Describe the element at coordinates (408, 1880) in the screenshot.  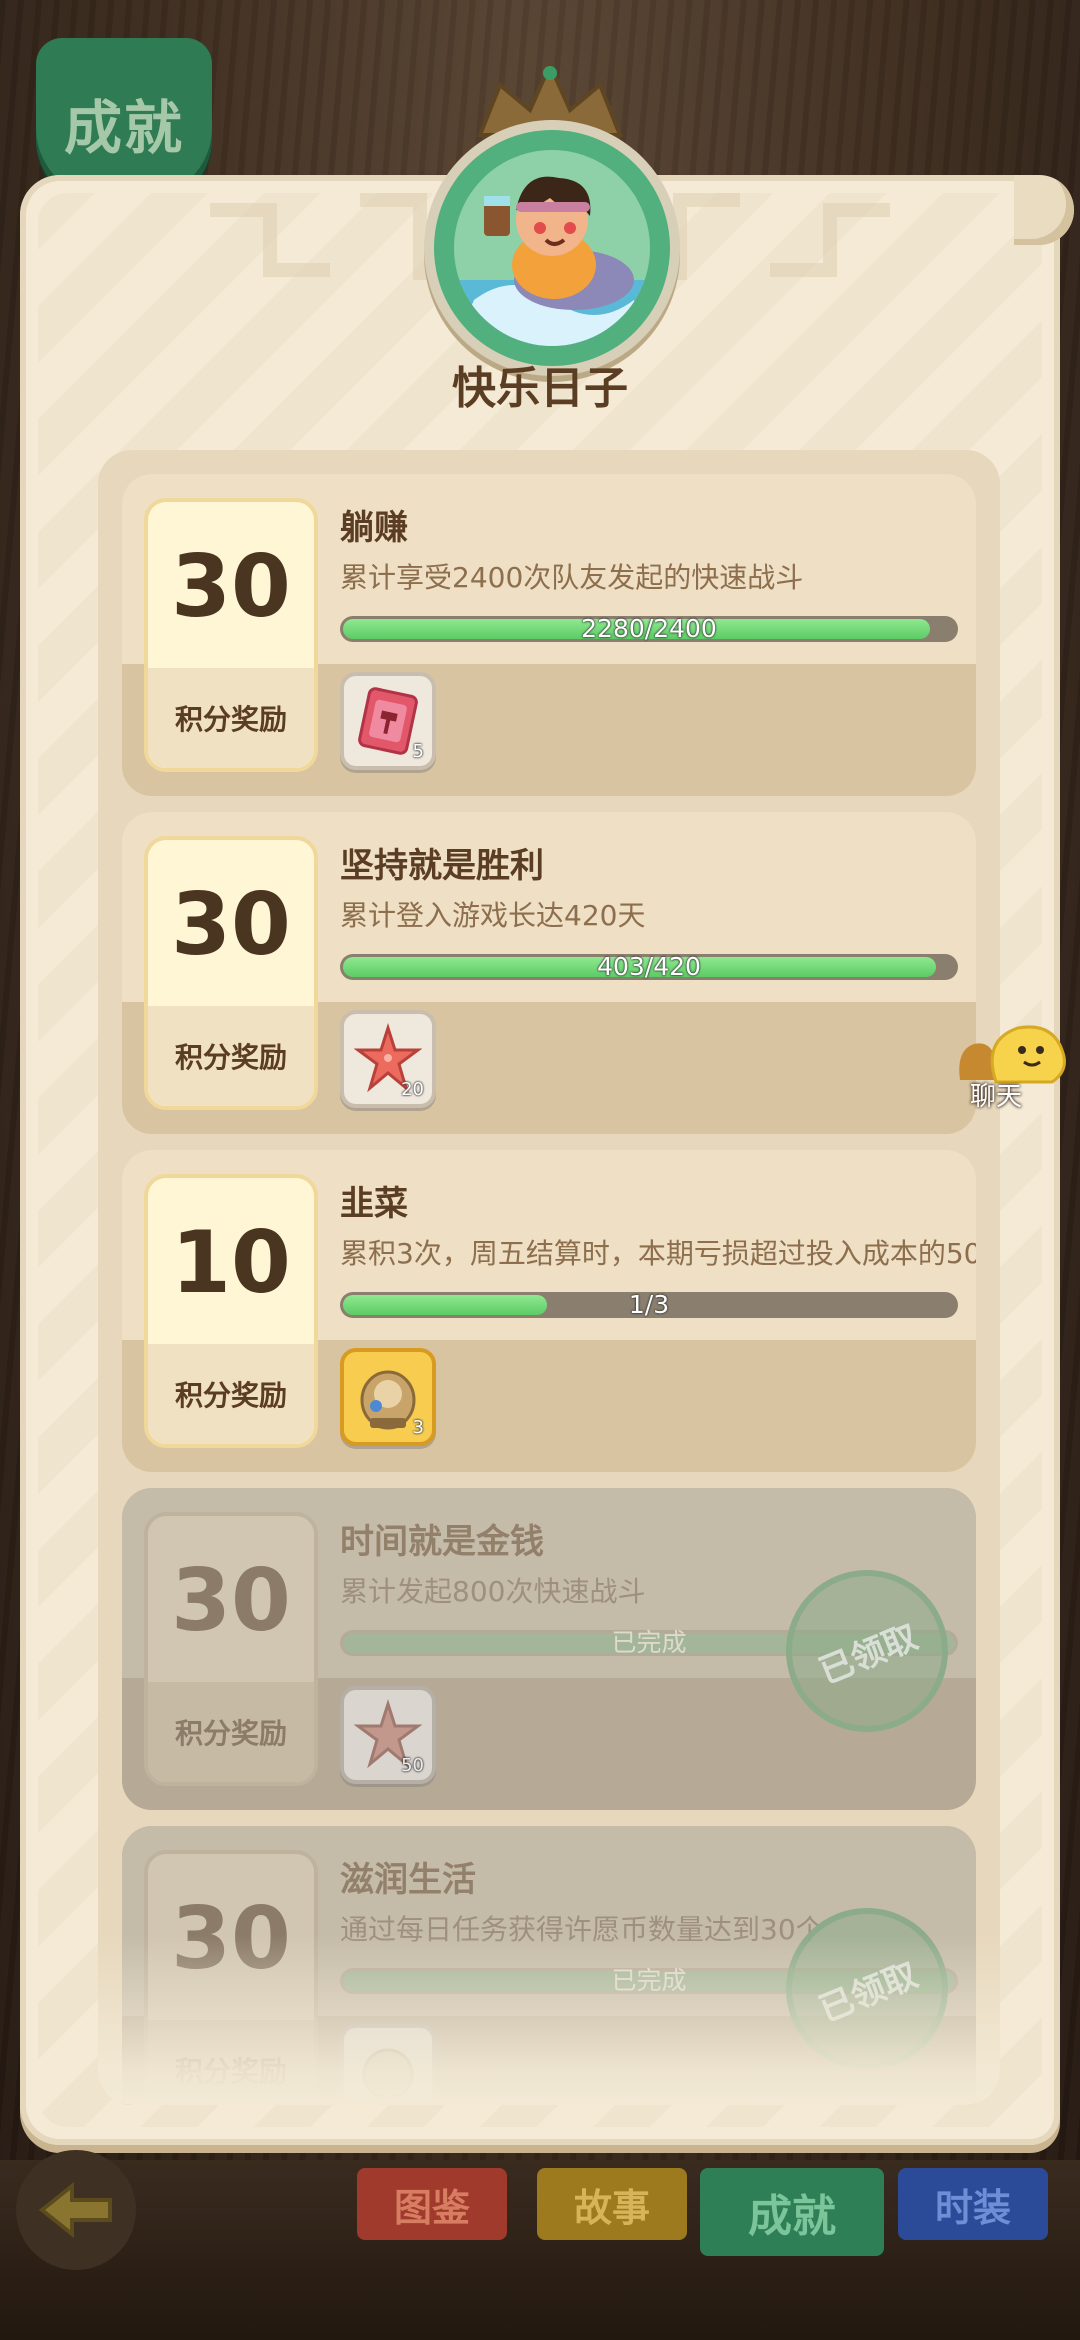
I see `achievement-name: 滋润生活` at that location.